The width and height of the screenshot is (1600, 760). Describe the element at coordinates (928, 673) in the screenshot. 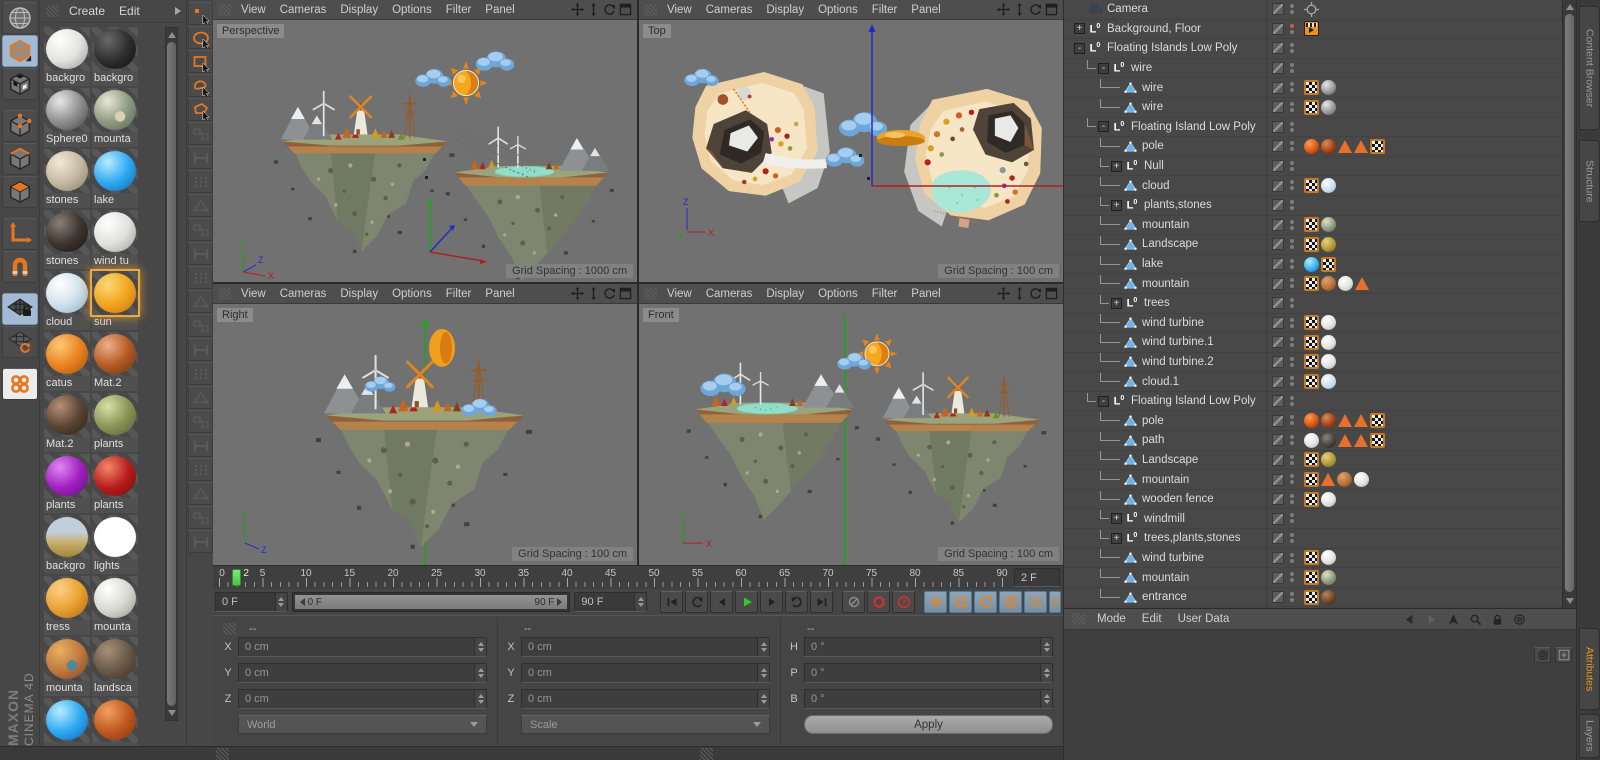

I see `coord-input-p: 0 °` at that location.